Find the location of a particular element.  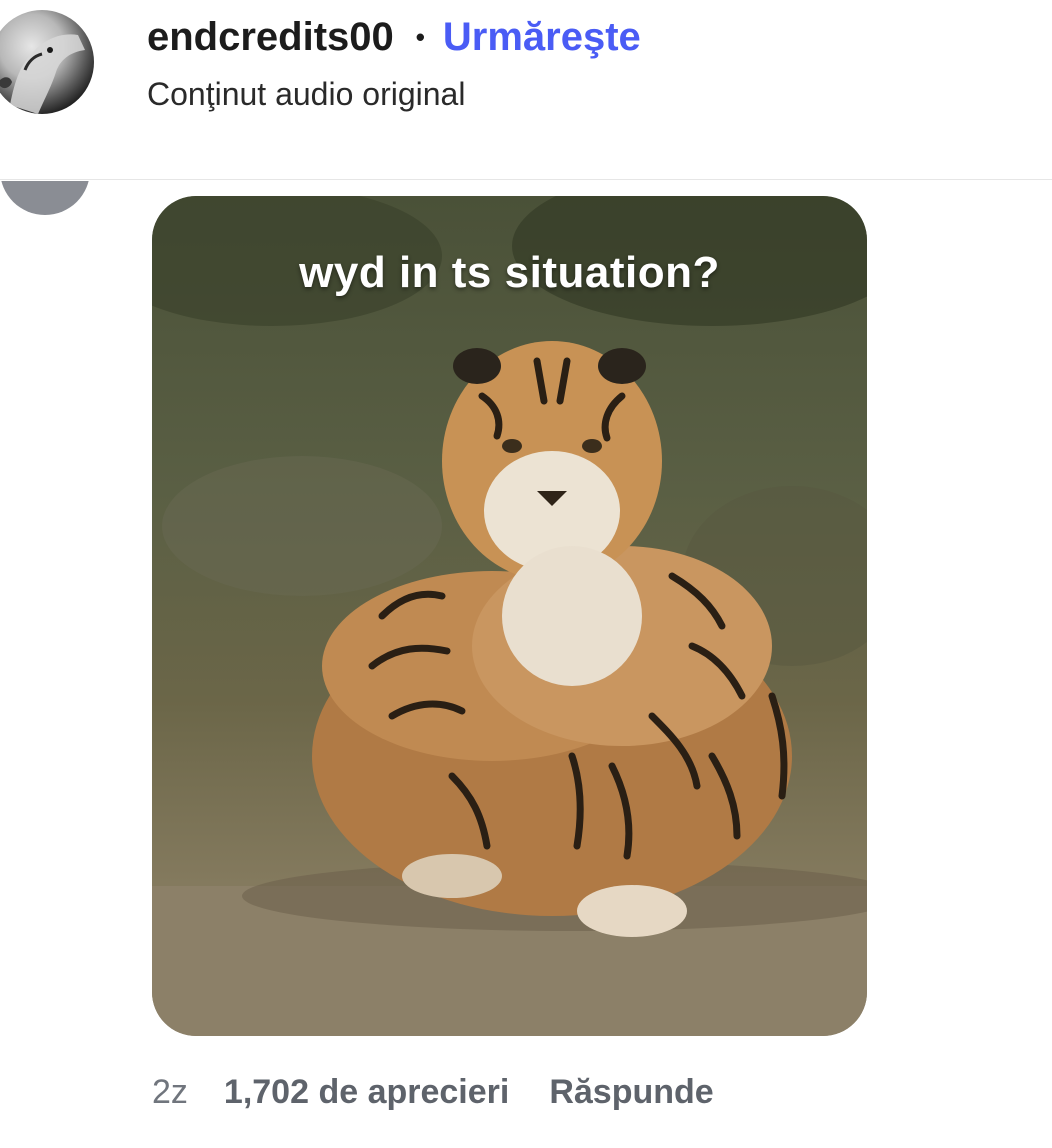

commenter-avatar is located at coordinates (45, 198).